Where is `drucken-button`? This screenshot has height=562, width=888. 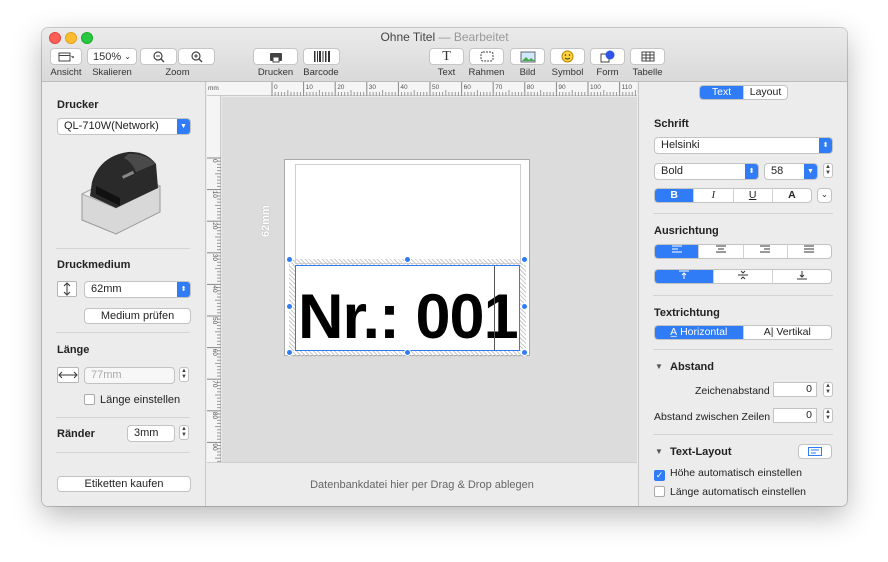 drucken-button is located at coordinates (275, 56).